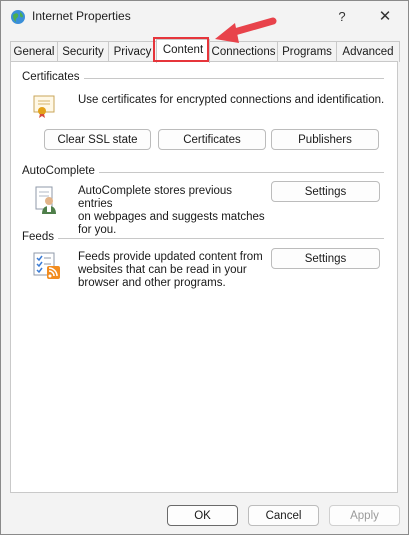 The image size is (409, 535). What do you see at coordinates (18, 17) in the screenshot?
I see `globe-icon` at bounding box center [18, 17].